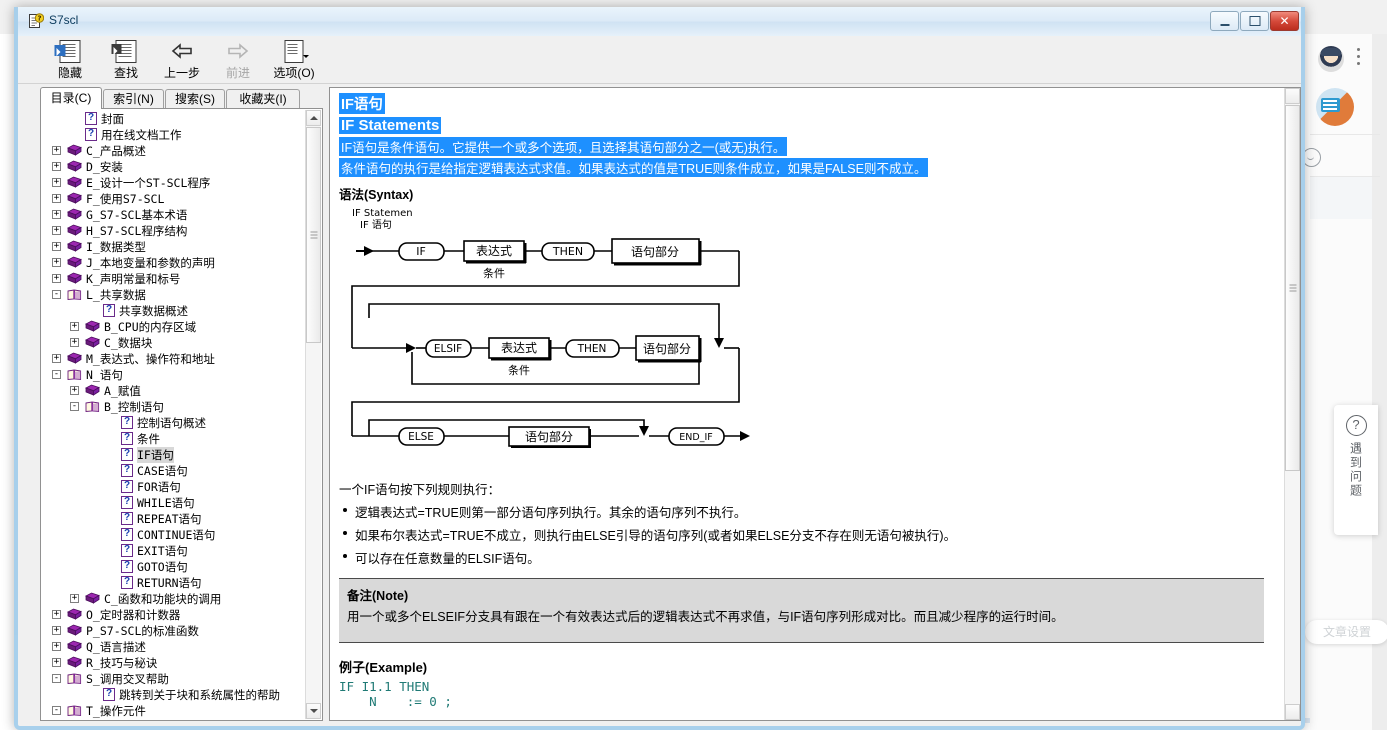  Describe the element at coordinates (804, 557) in the screenshot. I see `list-item: 可以存在任意数量的ELSIF语句。` at that location.